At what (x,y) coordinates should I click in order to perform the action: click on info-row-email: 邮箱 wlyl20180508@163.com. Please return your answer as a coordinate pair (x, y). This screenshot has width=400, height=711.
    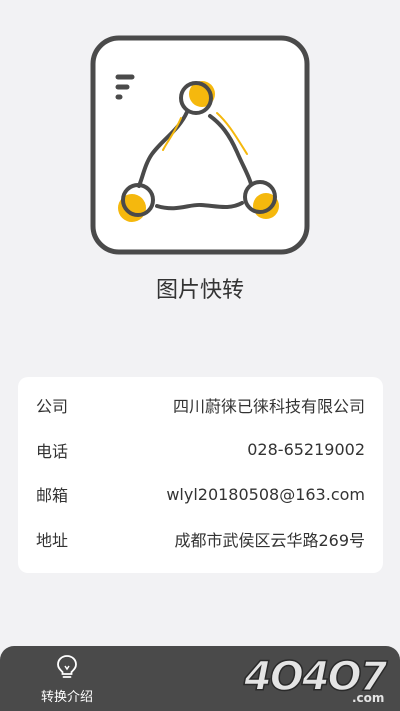
    Looking at the image, I should click on (200, 494).